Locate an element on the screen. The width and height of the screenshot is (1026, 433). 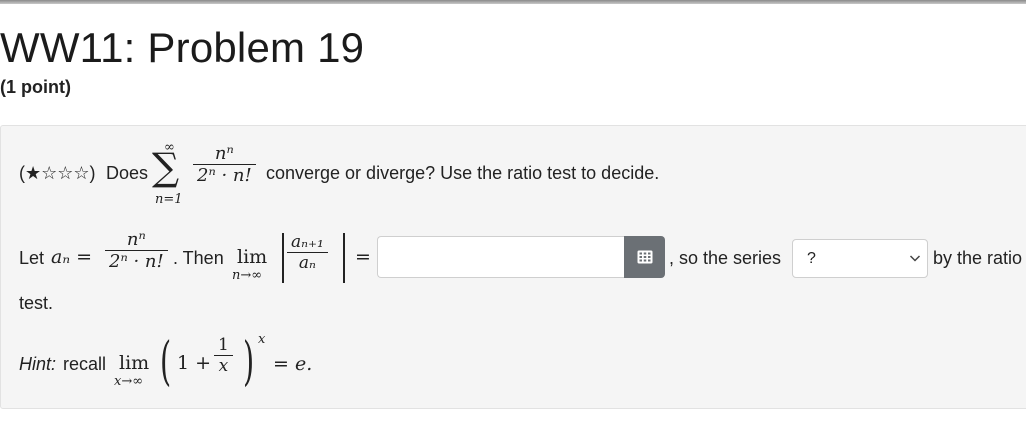
hint-right-paren: ) is located at coordinates (249, 362).